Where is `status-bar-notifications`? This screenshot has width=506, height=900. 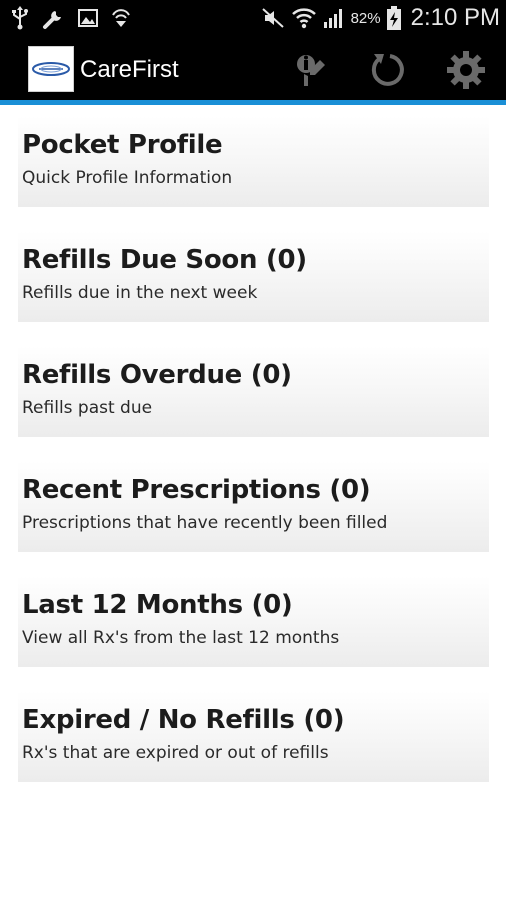 status-bar-notifications is located at coordinates (71, 18).